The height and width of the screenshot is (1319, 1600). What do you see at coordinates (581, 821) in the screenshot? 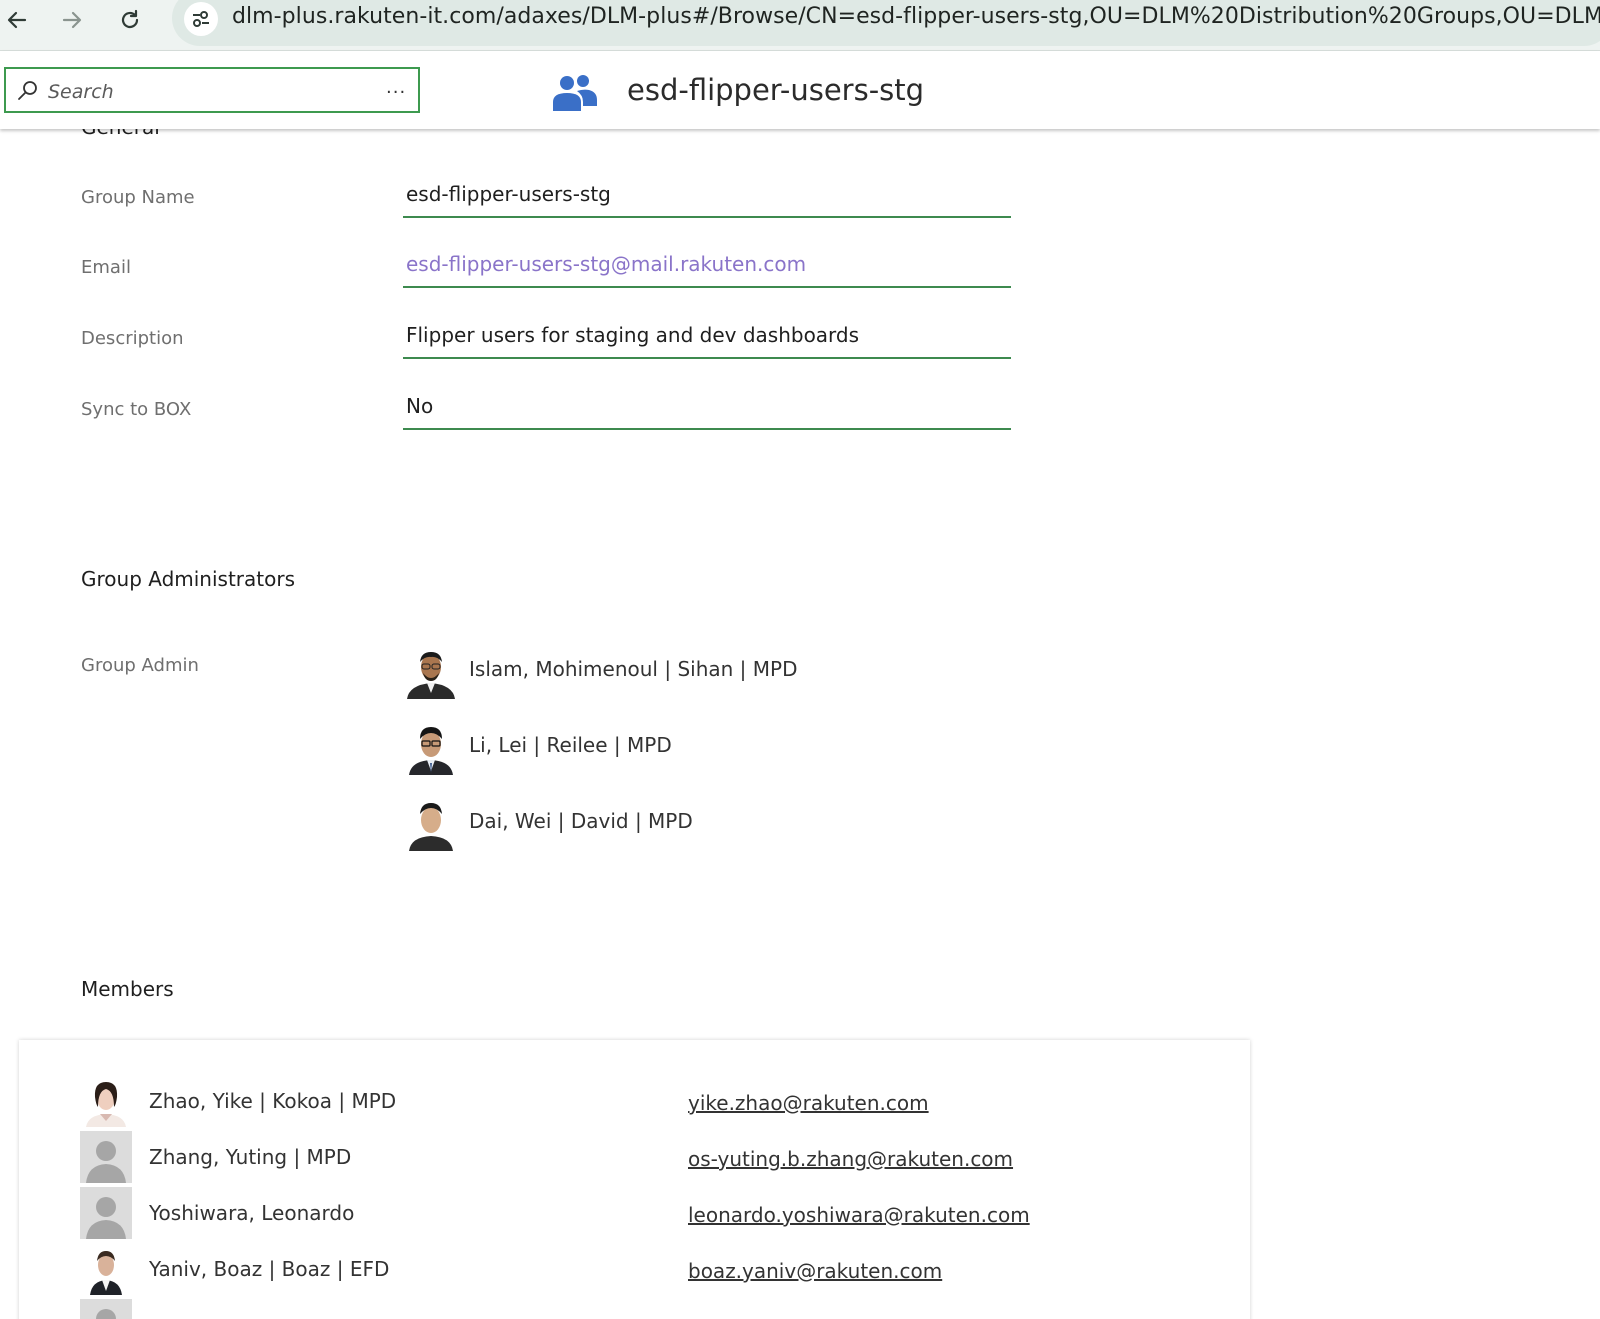
I see `admin-name: Dai, Wei | David | MPD` at bounding box center [581, 821].